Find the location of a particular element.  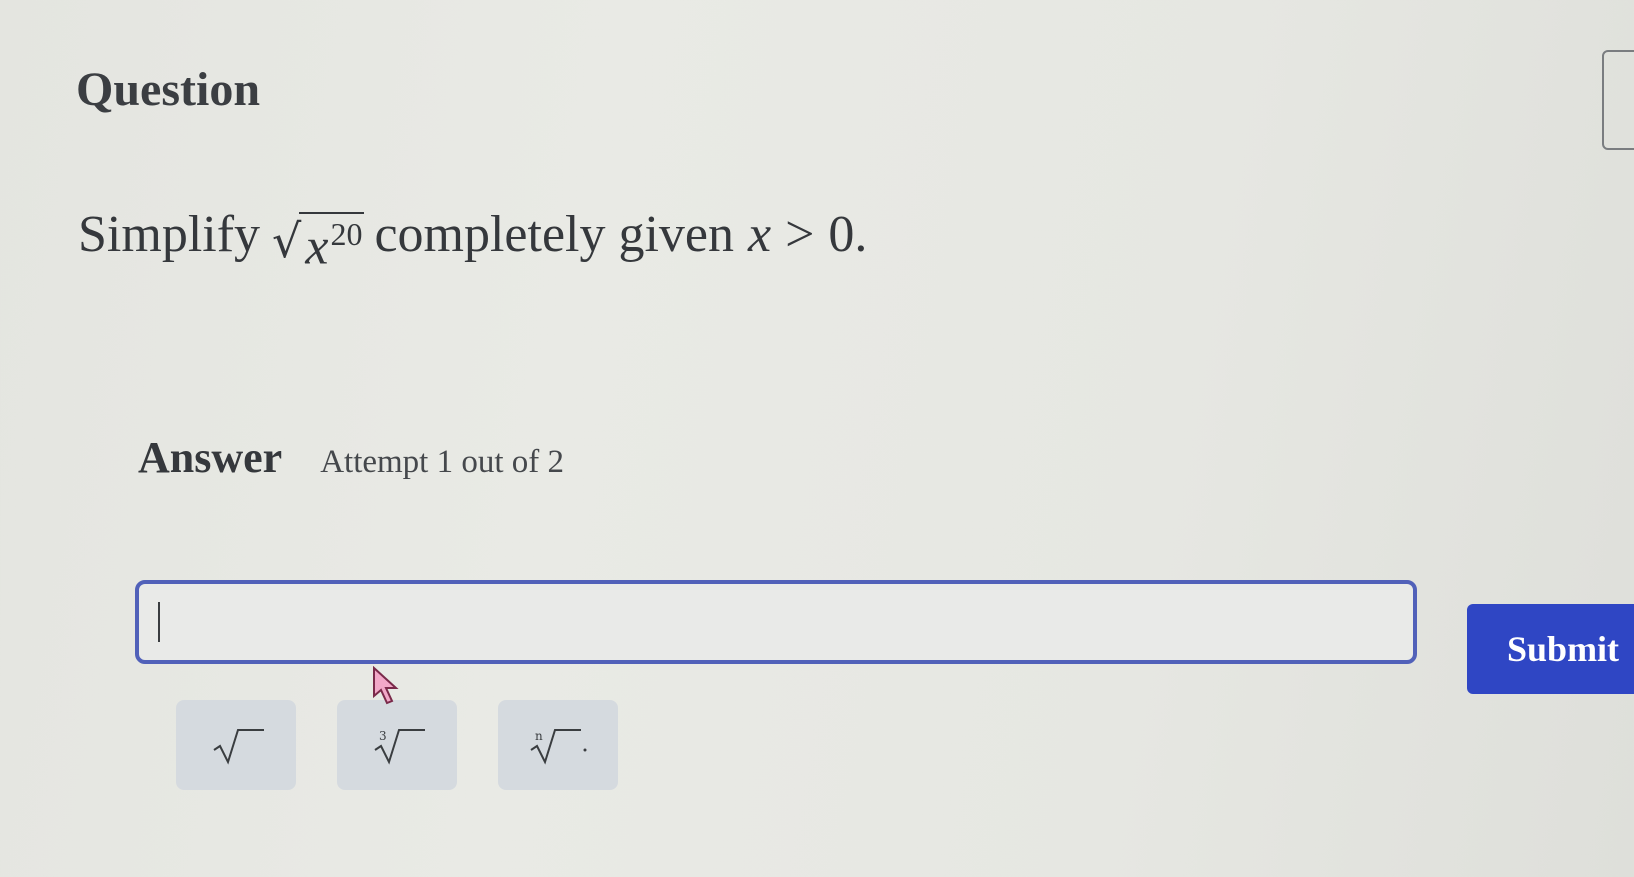

cube-root-icon: 3 is located at coordinates (399, 747).